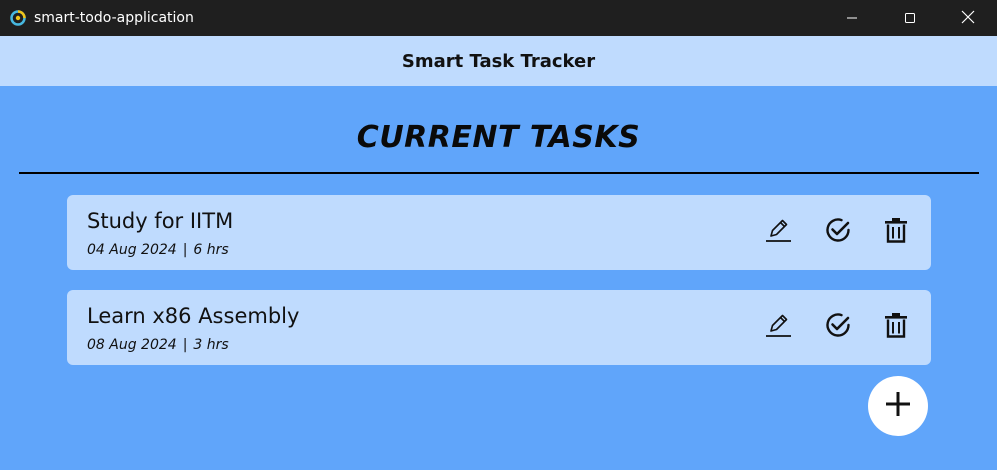 Image resolution: width=997 pixels, height=470 pixels. I want to click on task-card: Learn x86 Assembly 08 Aug 2024 | 3 hrs, so click(499, 327).